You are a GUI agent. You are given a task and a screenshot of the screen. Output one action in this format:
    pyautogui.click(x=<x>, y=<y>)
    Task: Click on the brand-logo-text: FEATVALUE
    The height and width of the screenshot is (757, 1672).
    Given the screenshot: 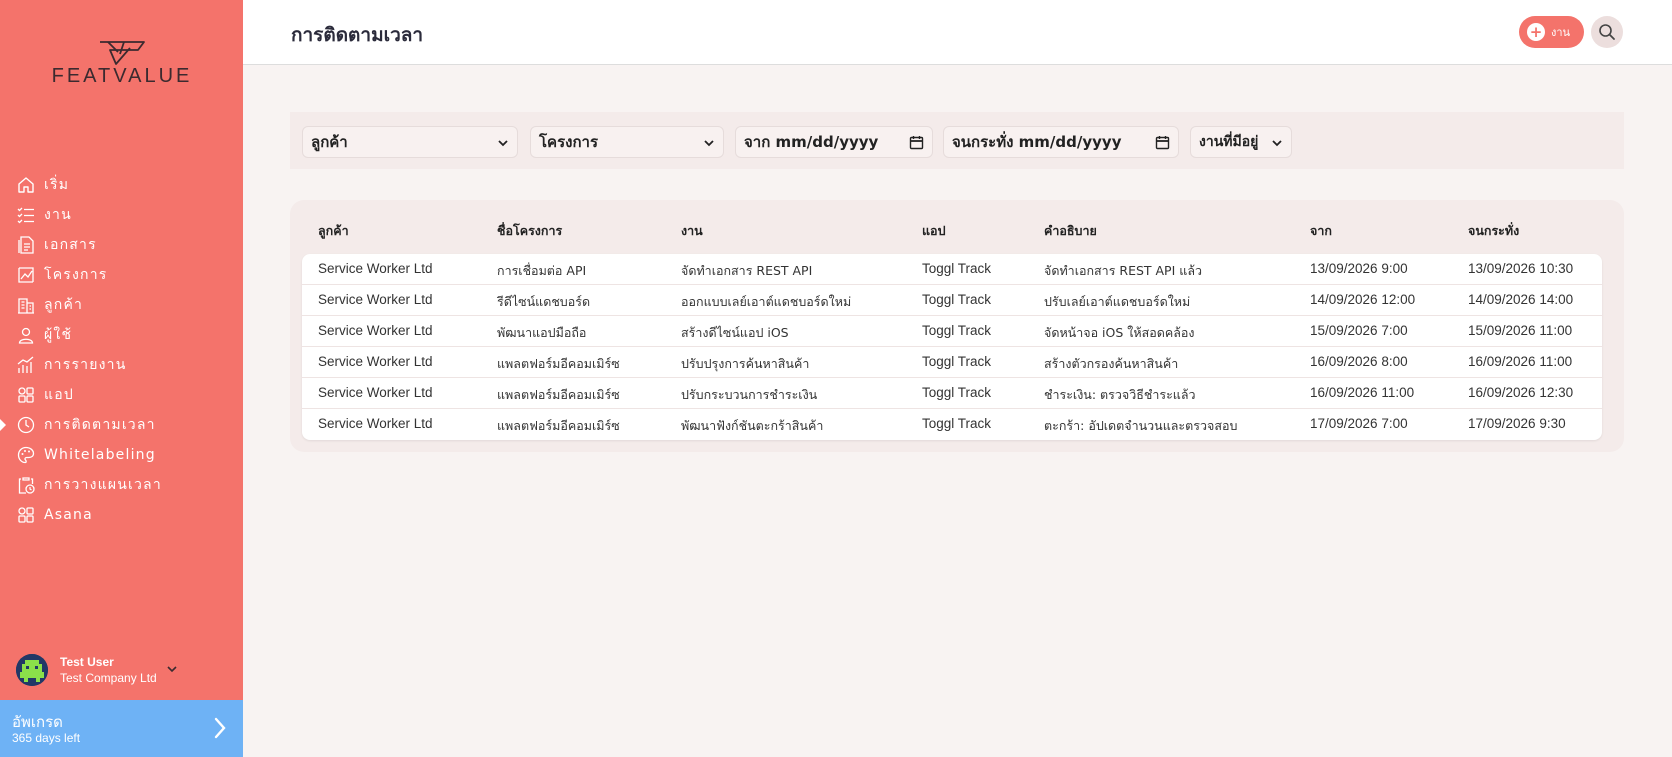 What is the action you would take?
    pyautogui.click(x=122, y=76)
    